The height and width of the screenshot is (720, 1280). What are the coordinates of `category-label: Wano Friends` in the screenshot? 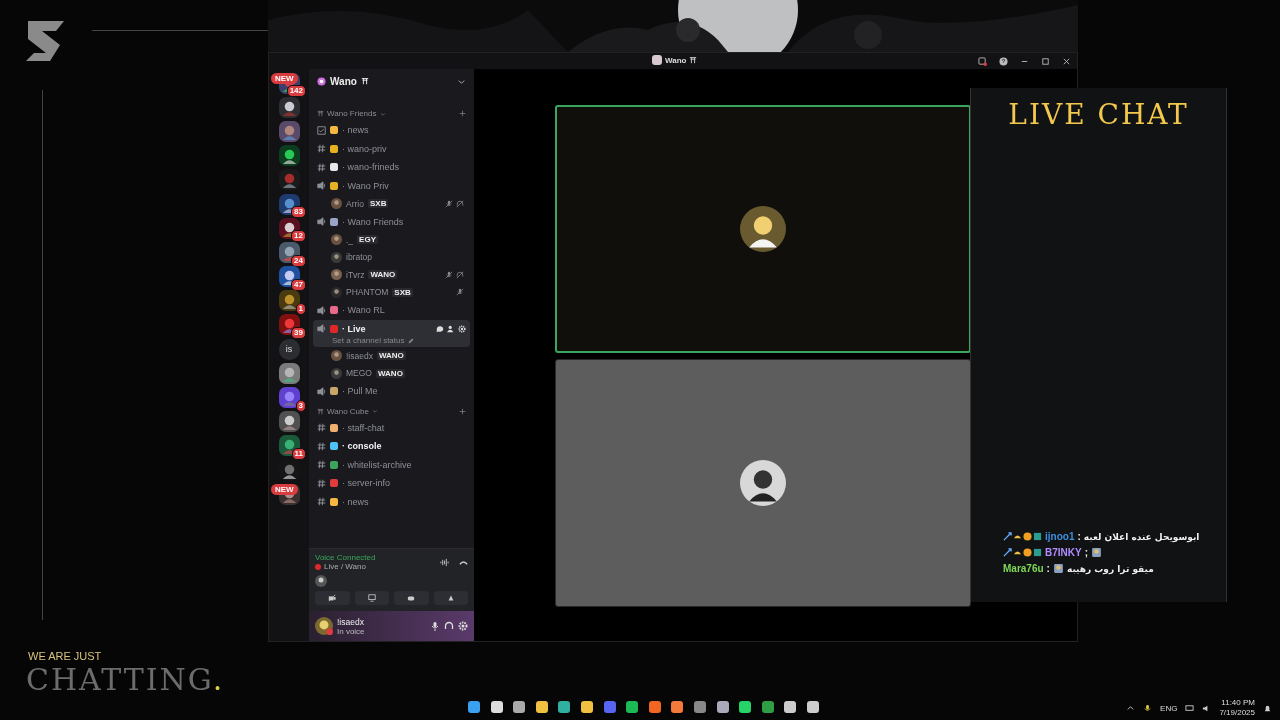 It's located at (352, 113).